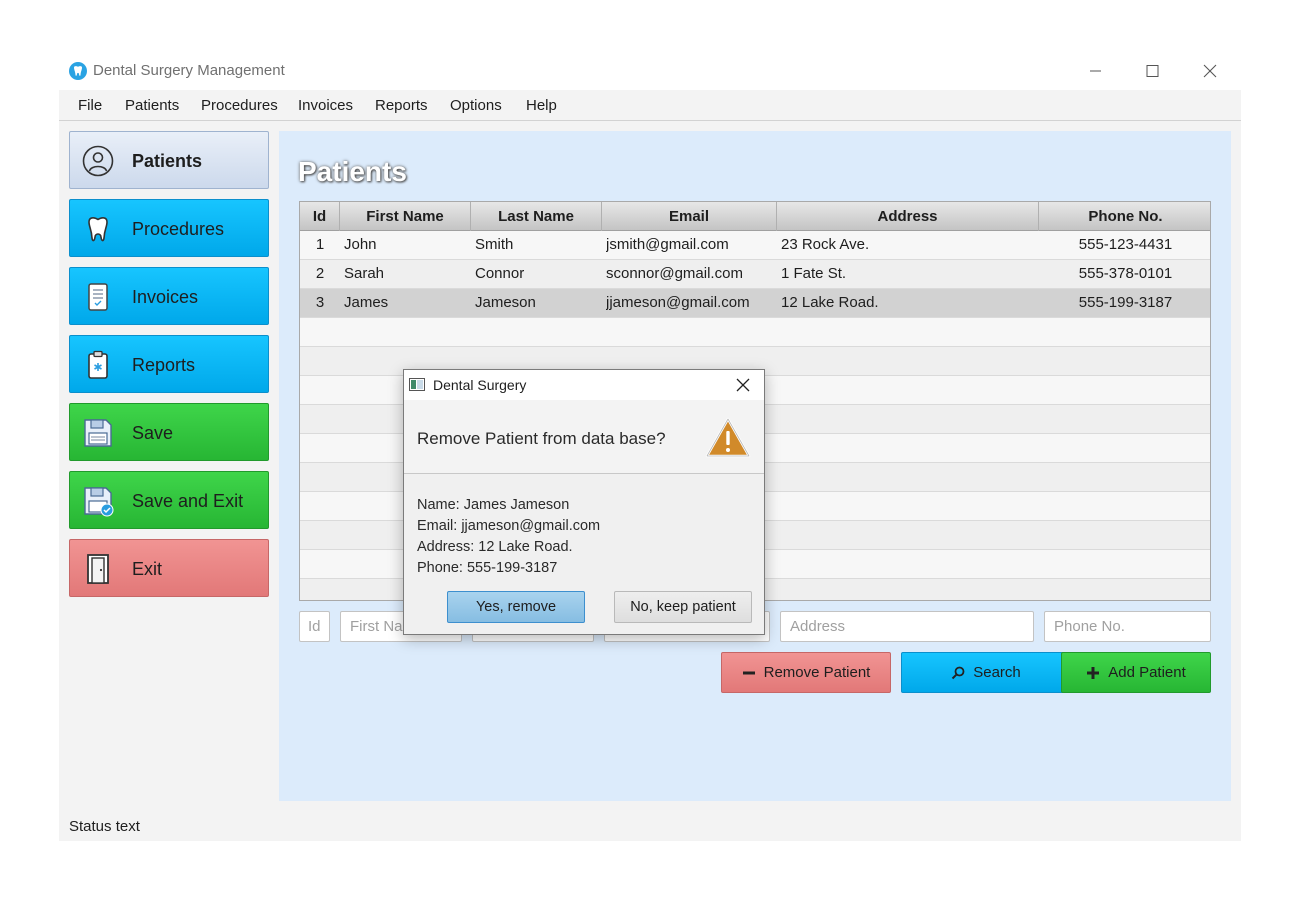 The height and width of the screenshot is (900, 1300). What do you see at coordinates (1127, 626) in the screenshot?
I see `phone-field` at bounding box center [1127, 626].